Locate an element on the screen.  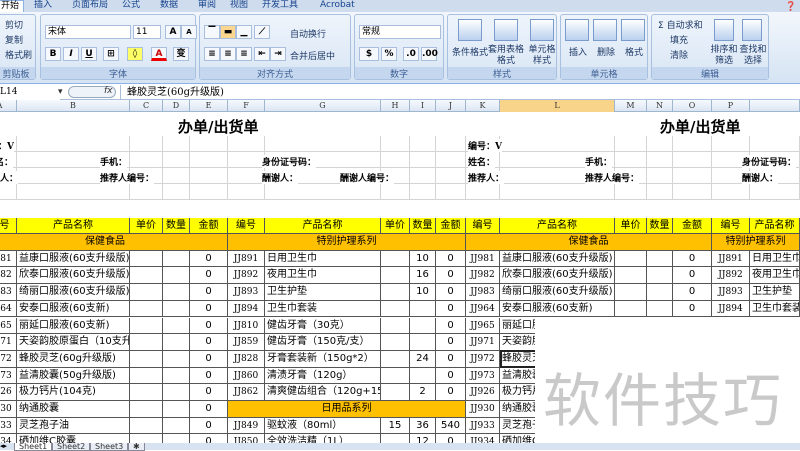
cell-health-left-r5-c1: 丽延口服液(60支新) is located at coordinates (73, 326).